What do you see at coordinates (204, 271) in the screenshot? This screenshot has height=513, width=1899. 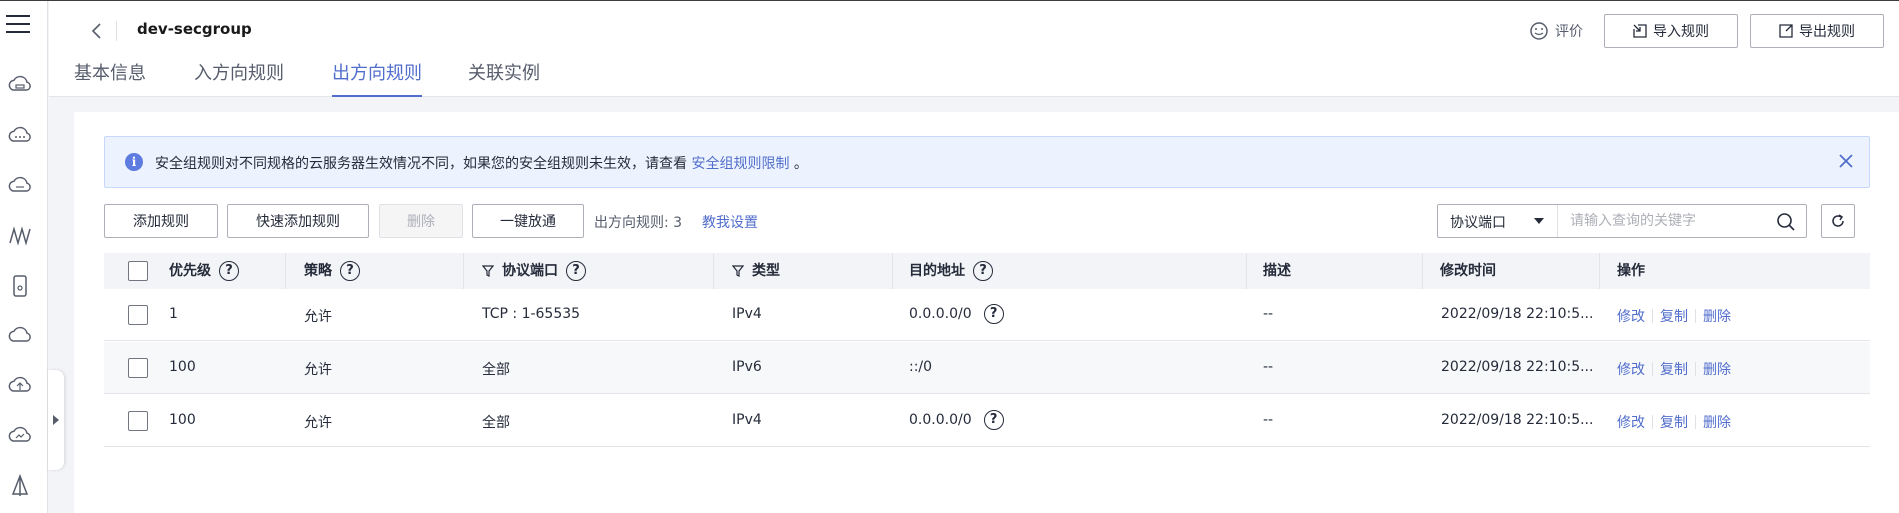 I see `col-priority: 优先级?` at bounding box center [204, 271].